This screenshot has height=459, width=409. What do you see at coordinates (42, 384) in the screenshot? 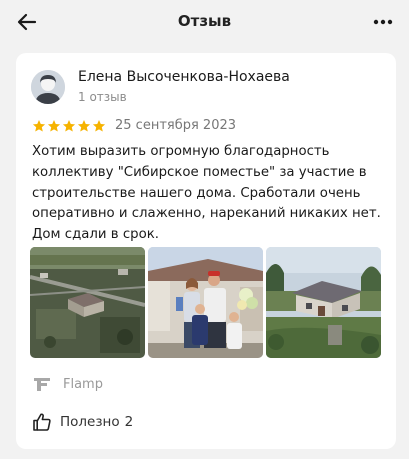
I see `flamp-logo-icon` at bounding box center [42, 384].